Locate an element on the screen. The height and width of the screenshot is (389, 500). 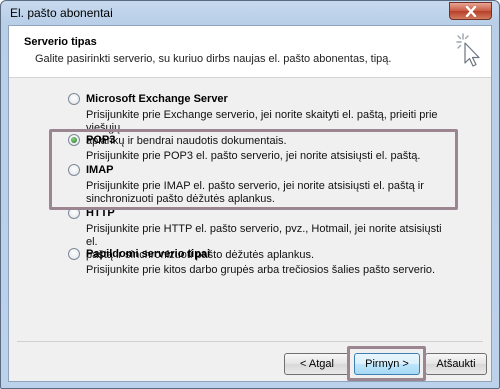
radio-additional is located at coordinates (74, 254).